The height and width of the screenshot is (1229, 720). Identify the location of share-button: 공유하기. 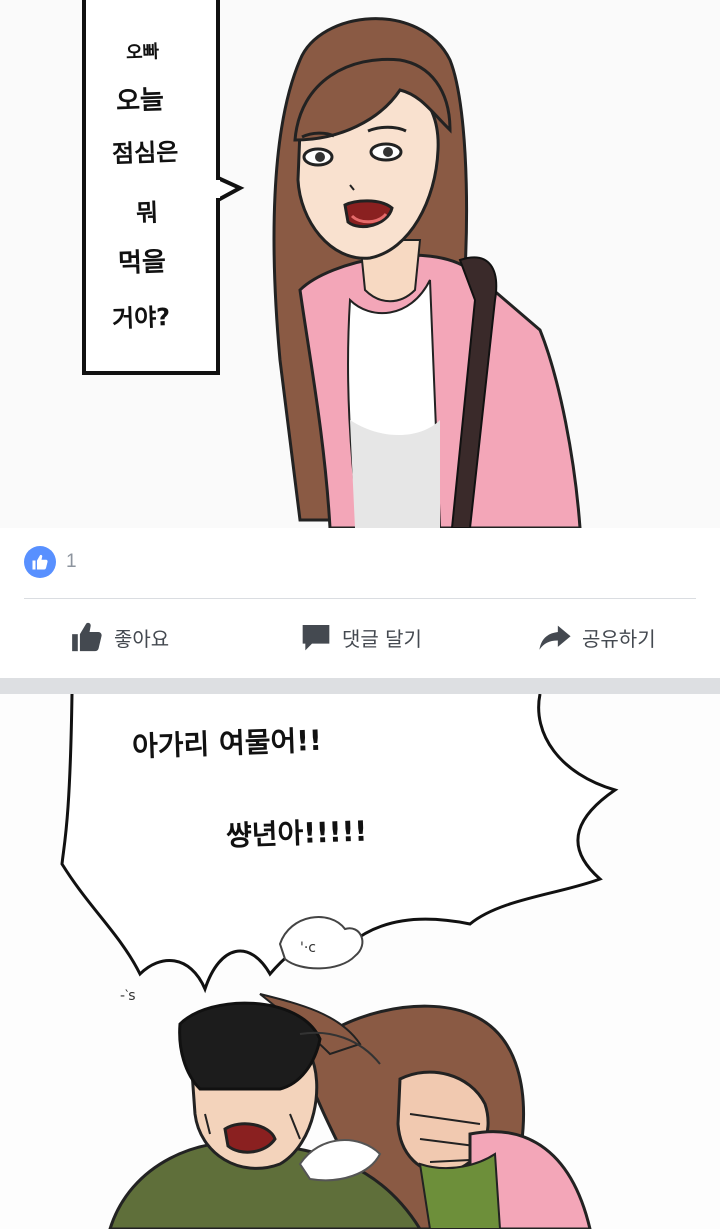
(597, 637).